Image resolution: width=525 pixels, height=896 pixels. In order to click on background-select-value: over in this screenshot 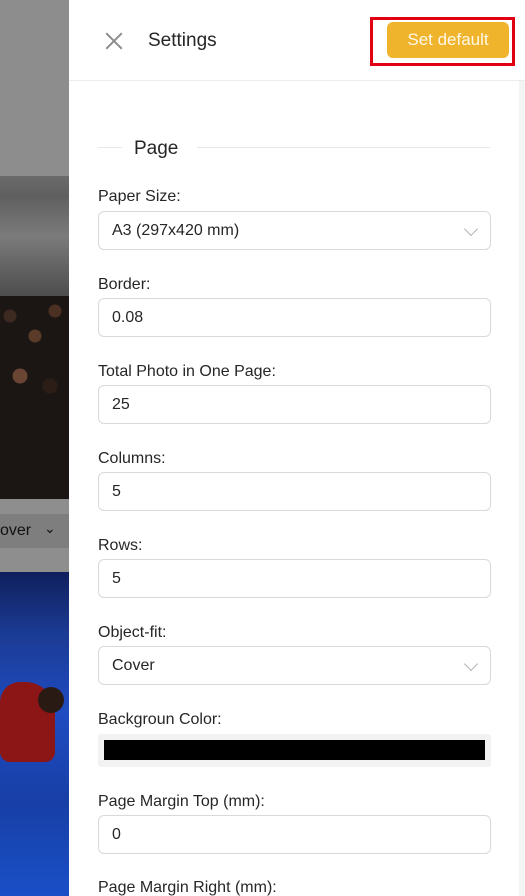, I will do `click(16, 530)`.